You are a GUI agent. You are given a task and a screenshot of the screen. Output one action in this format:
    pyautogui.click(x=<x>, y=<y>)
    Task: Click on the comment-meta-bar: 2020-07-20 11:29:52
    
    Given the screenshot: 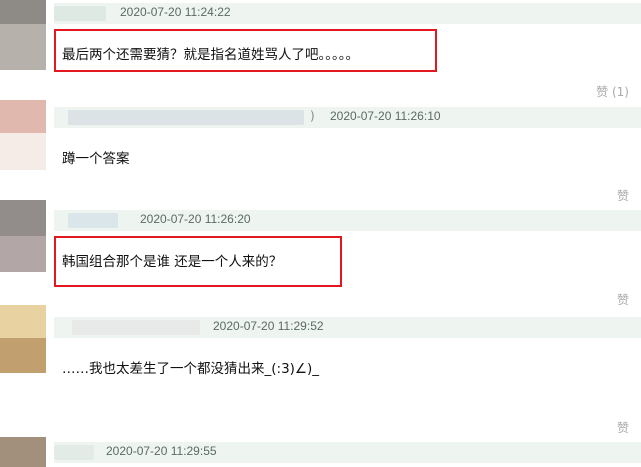 What is the action you would take?
    pyautogui.click(x=347, y=327)
    